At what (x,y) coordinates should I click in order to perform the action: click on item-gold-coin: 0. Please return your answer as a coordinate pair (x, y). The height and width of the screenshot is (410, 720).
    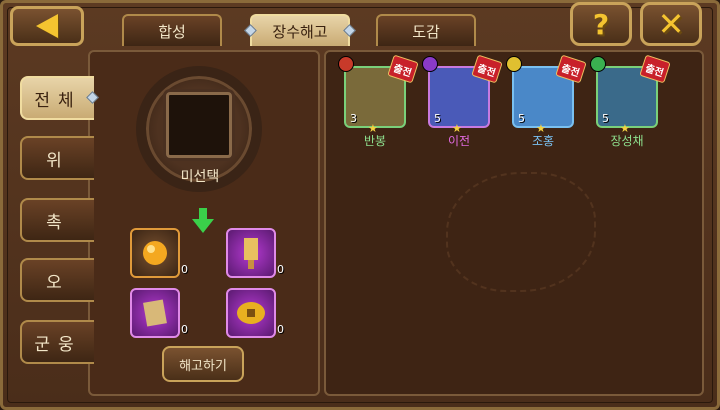
    Looking at the image, I should click on (255, 313).